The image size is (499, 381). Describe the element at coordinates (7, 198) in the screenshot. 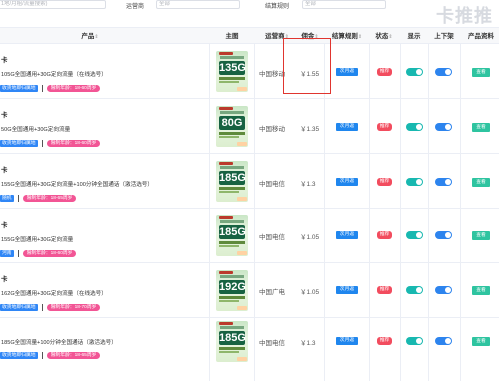

I see `region-tag: 随机` at that location.